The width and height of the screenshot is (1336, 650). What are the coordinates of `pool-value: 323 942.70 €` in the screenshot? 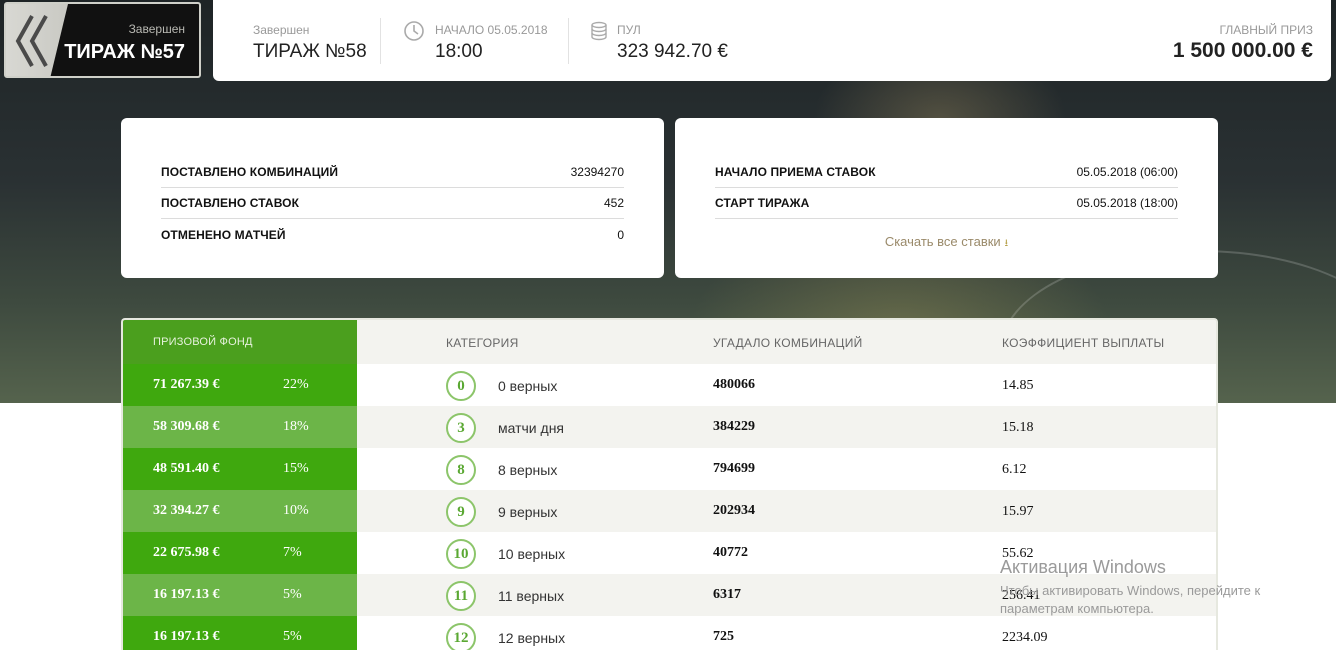 It's located at (672, 51).